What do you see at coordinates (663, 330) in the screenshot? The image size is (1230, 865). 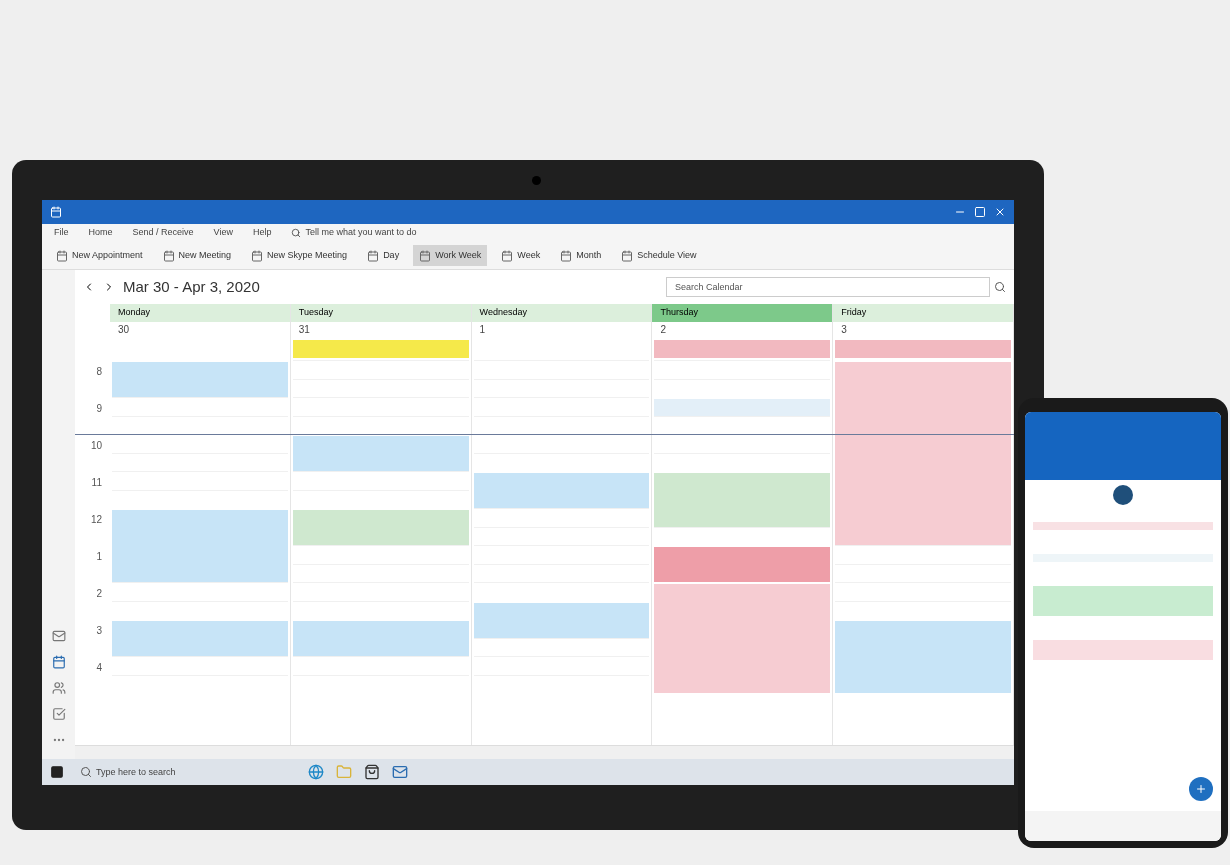 I see `day-number: 2` at bounding box center [663, 330].